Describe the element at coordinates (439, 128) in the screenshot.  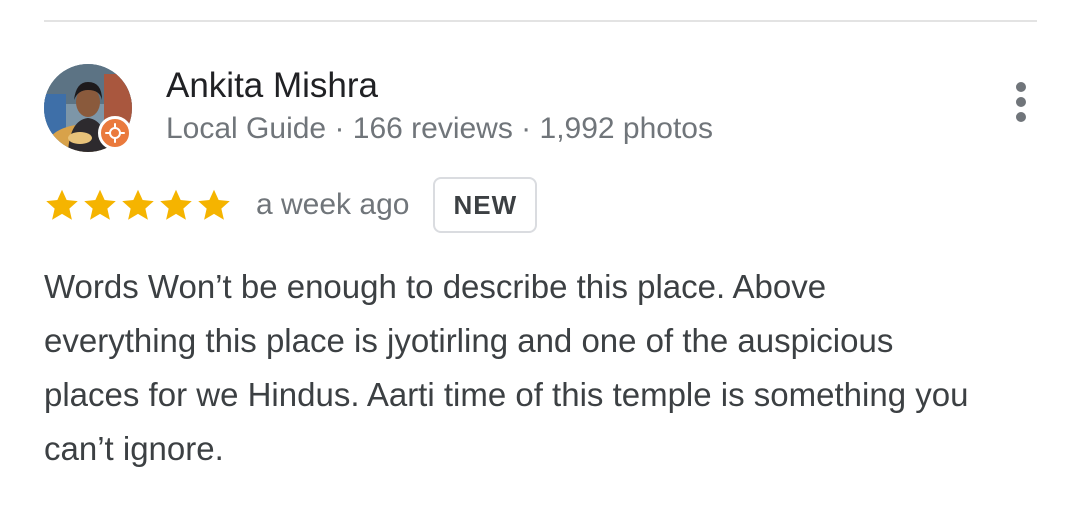
I see `author-meta: Local Guide · 166 reviews · 1,992 photos` at that location.